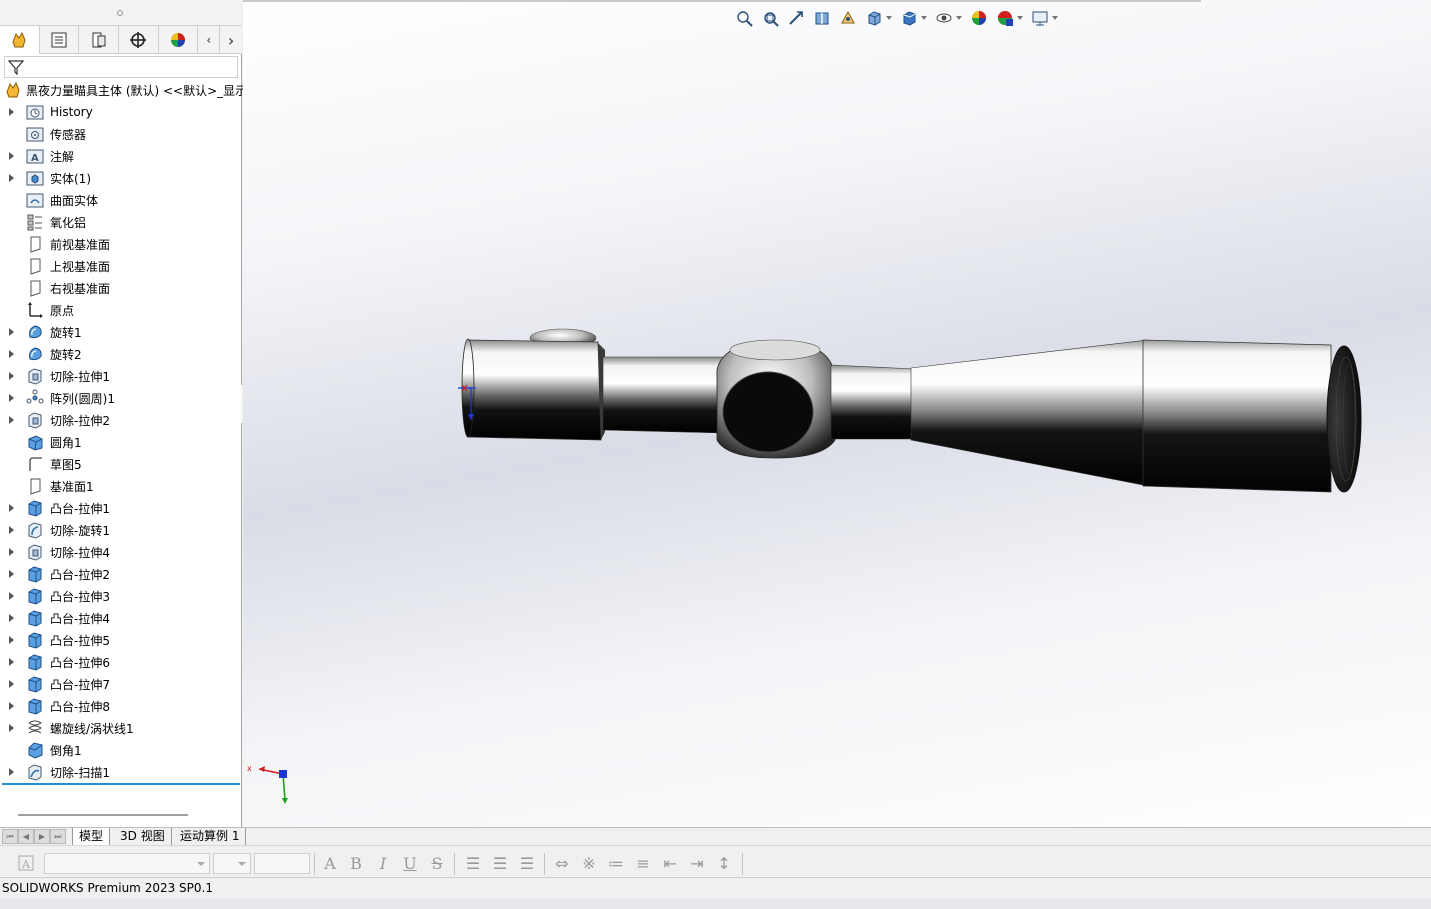 The image size is (1431, 909). I want to click on crosshair-icon, so click(138, 40).